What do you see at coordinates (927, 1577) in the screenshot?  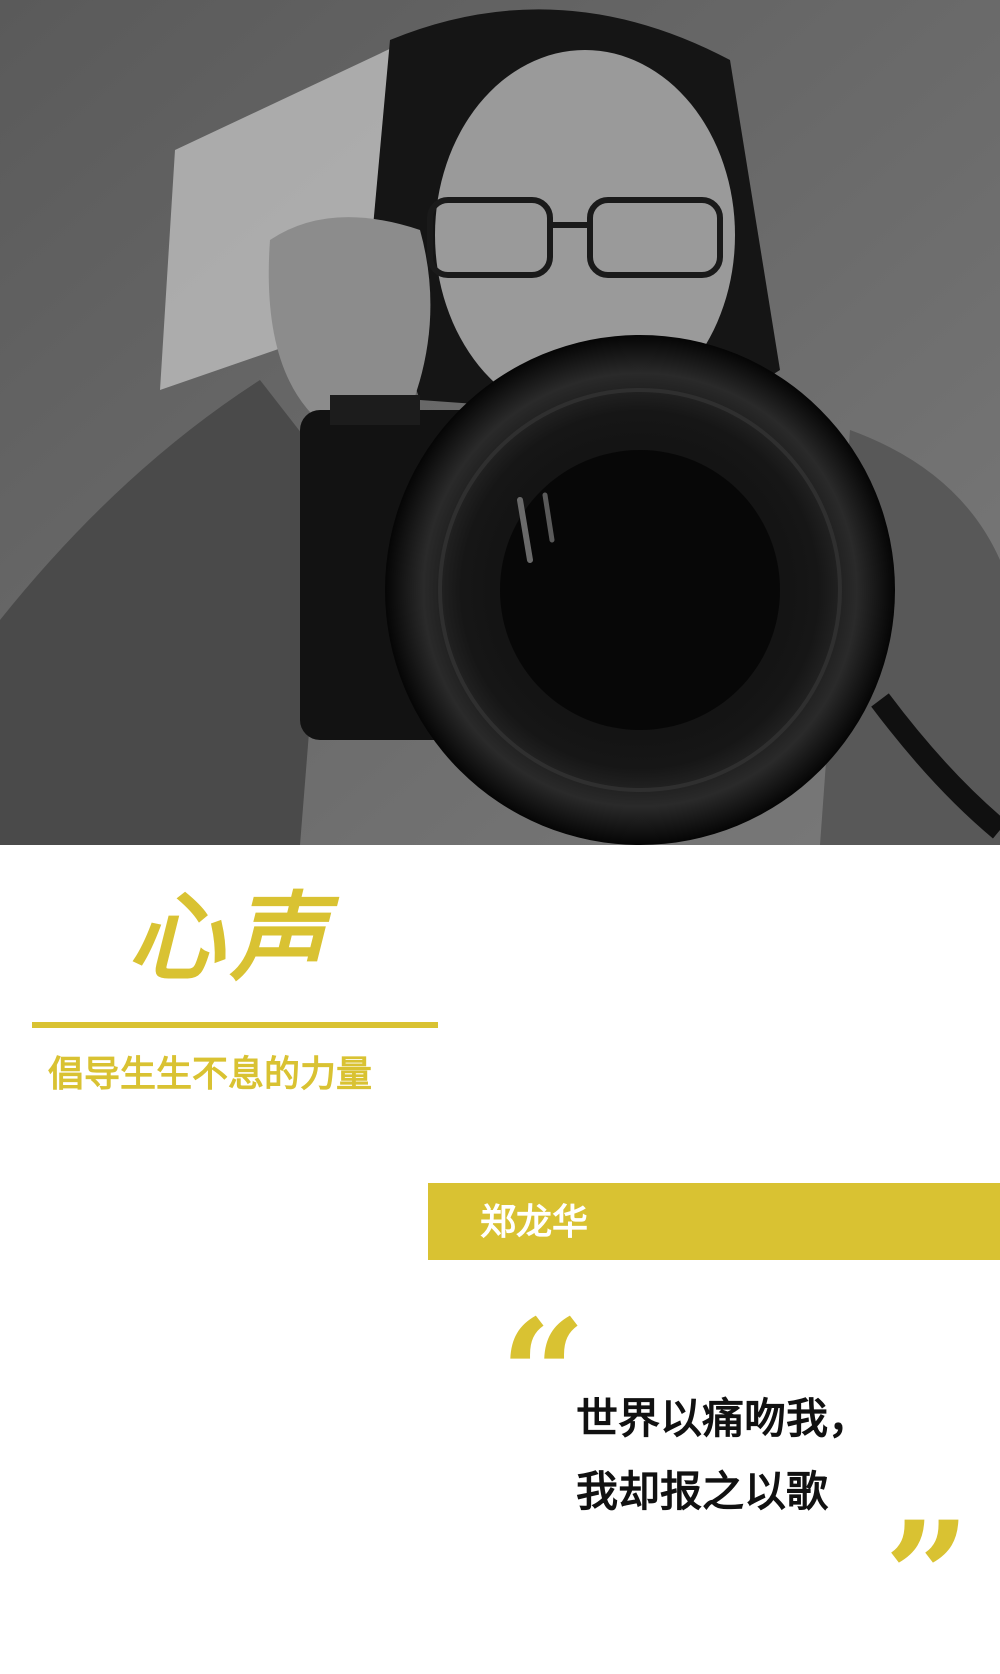 I see `close-quote-icon: ”` at bounding box center [927, 1577].